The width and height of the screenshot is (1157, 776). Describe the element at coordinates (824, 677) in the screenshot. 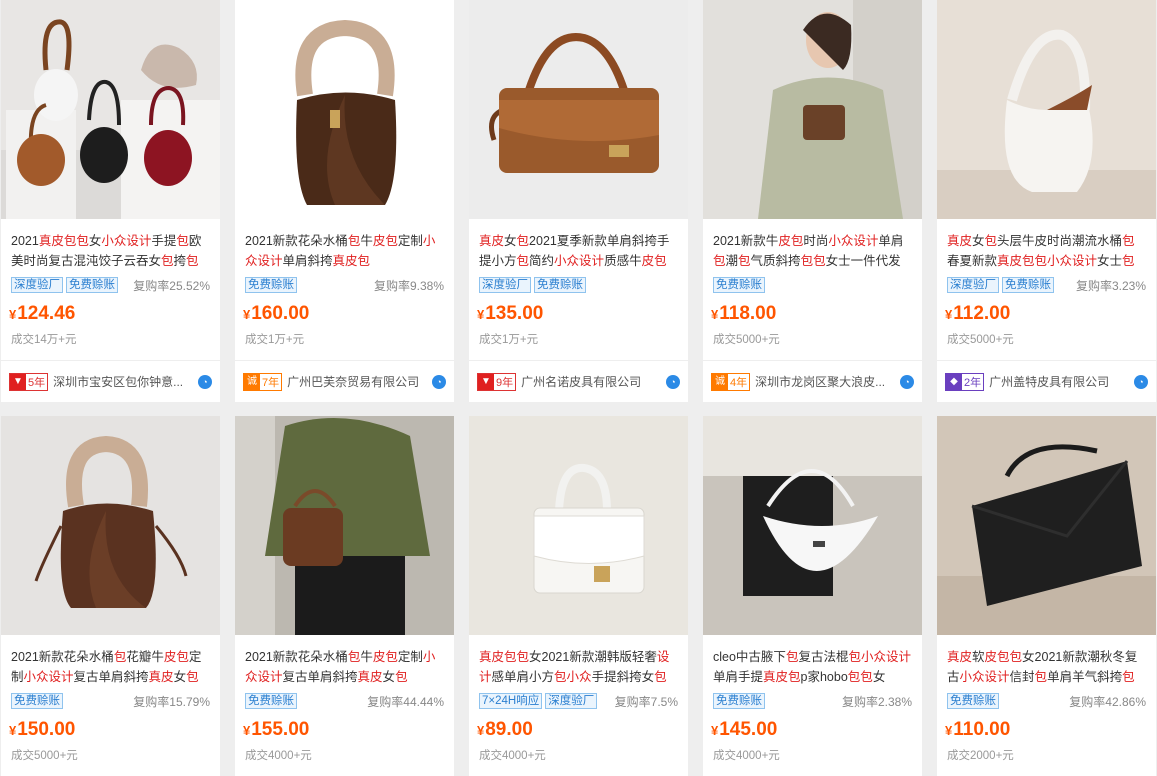

I see `title-text: p家hobo` at that location.